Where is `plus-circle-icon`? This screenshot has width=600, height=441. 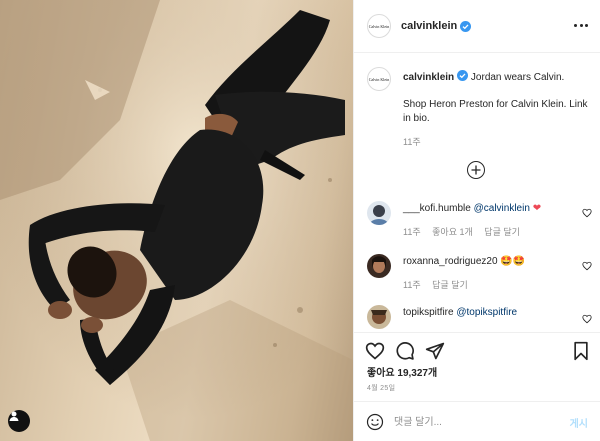 plus-circle-icon is located at coordinates (476, 170).